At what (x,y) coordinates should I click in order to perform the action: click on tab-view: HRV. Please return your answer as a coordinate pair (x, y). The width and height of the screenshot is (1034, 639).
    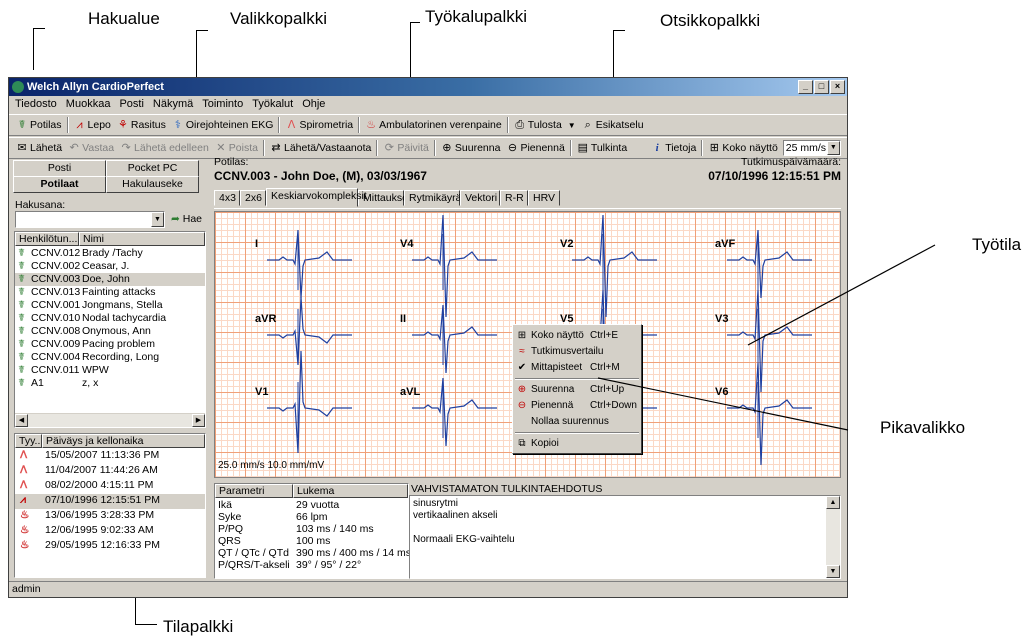
    Looking at the image, I should click on (544, 198).